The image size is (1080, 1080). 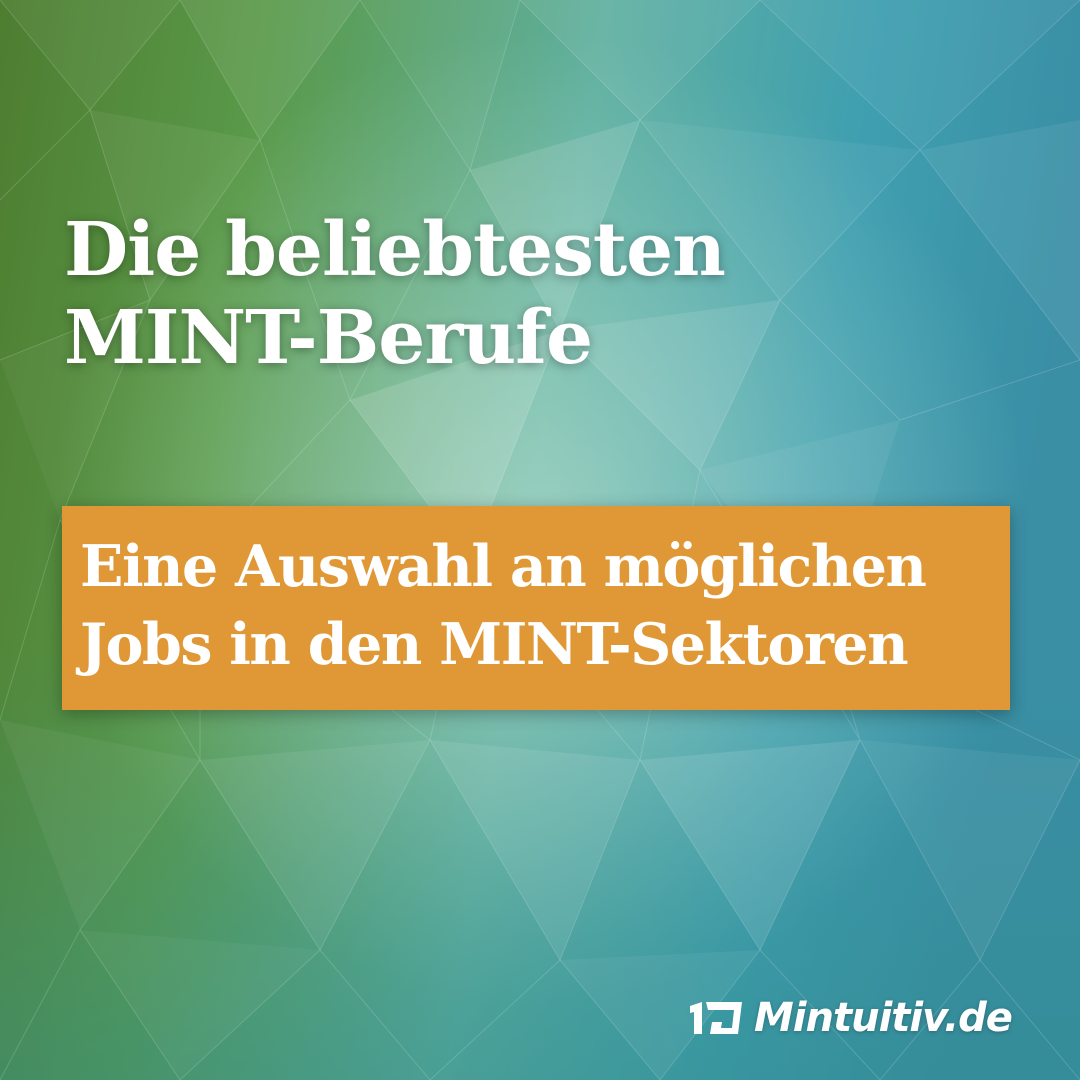 What do you see at coordinates (328, 338) in the screenshot?
I see `headline-line-2: MINT-Berufe` at bounding box center [328, 338].